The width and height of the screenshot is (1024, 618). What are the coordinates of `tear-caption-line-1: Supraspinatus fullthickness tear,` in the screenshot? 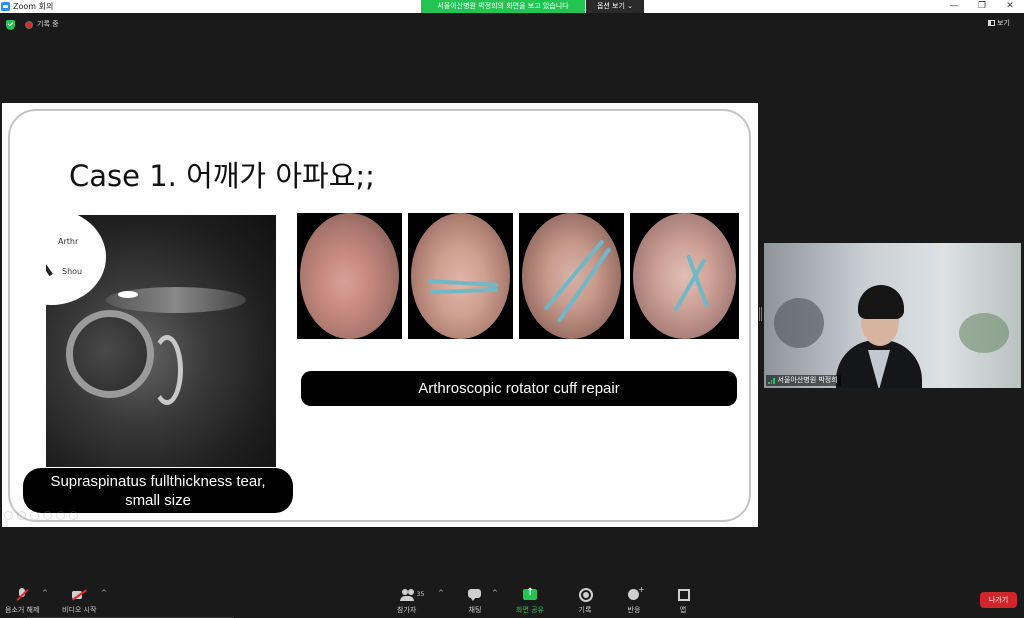 It's located at (158, 481).